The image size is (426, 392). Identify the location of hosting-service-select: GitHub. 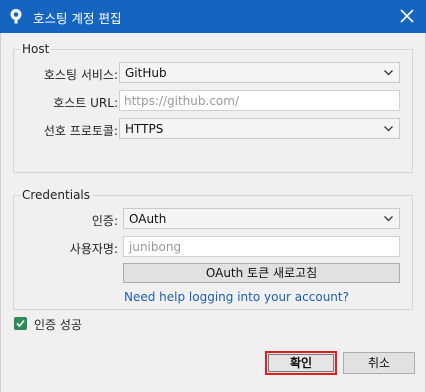
(259, 72).